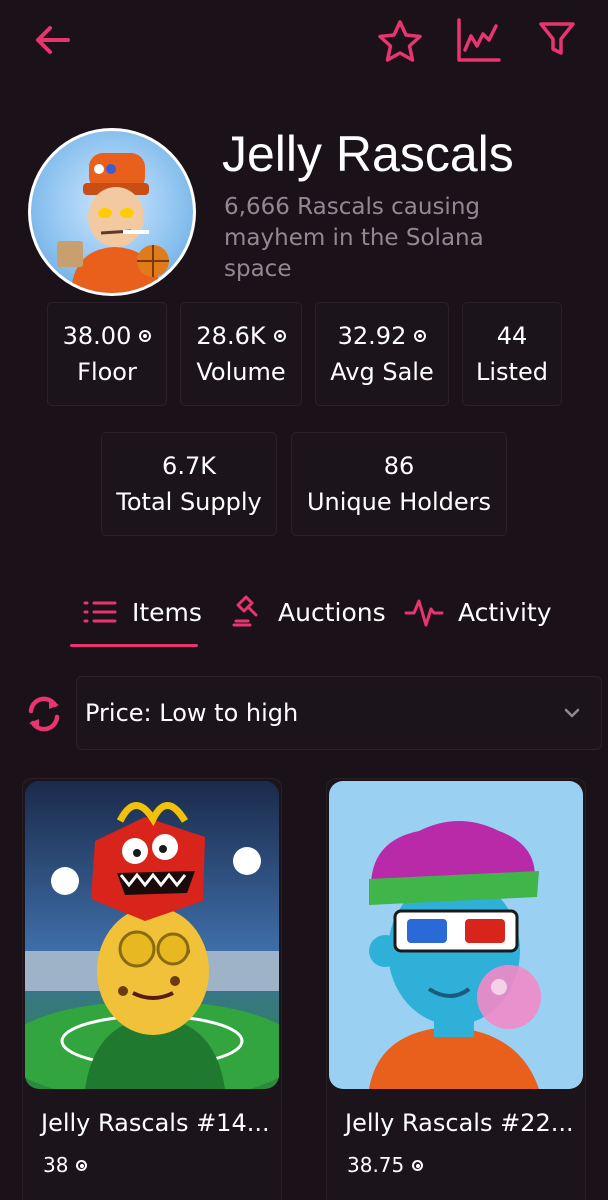  I want to click on collection-title: Jelly Rascals, so click(368, 154).